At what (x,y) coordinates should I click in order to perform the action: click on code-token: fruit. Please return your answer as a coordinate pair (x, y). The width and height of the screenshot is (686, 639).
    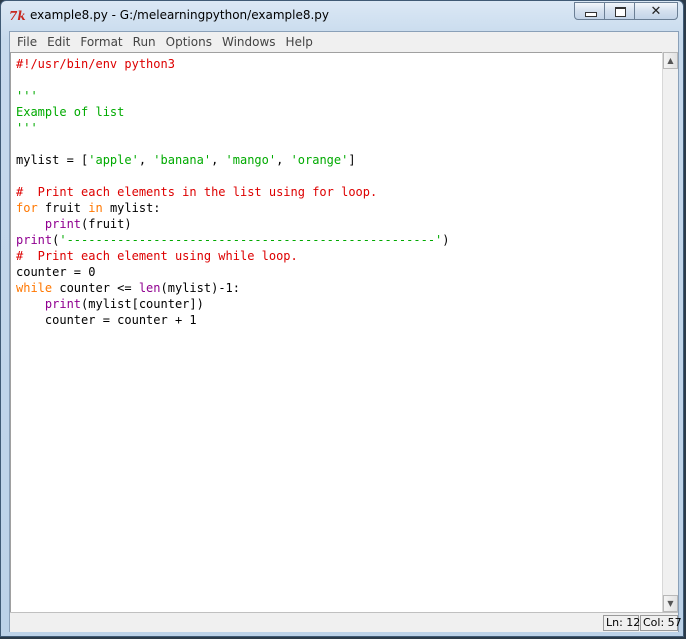
    Looking at the image, I should click on (63, 208).